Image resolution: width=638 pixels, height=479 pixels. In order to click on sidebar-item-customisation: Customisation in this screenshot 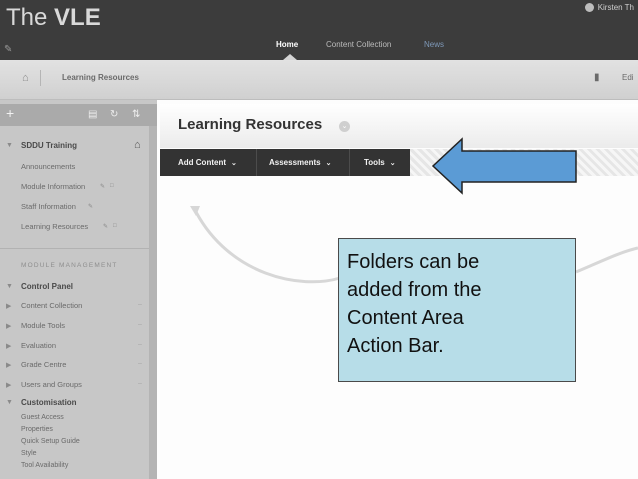, I will do `click(49, 402)`.